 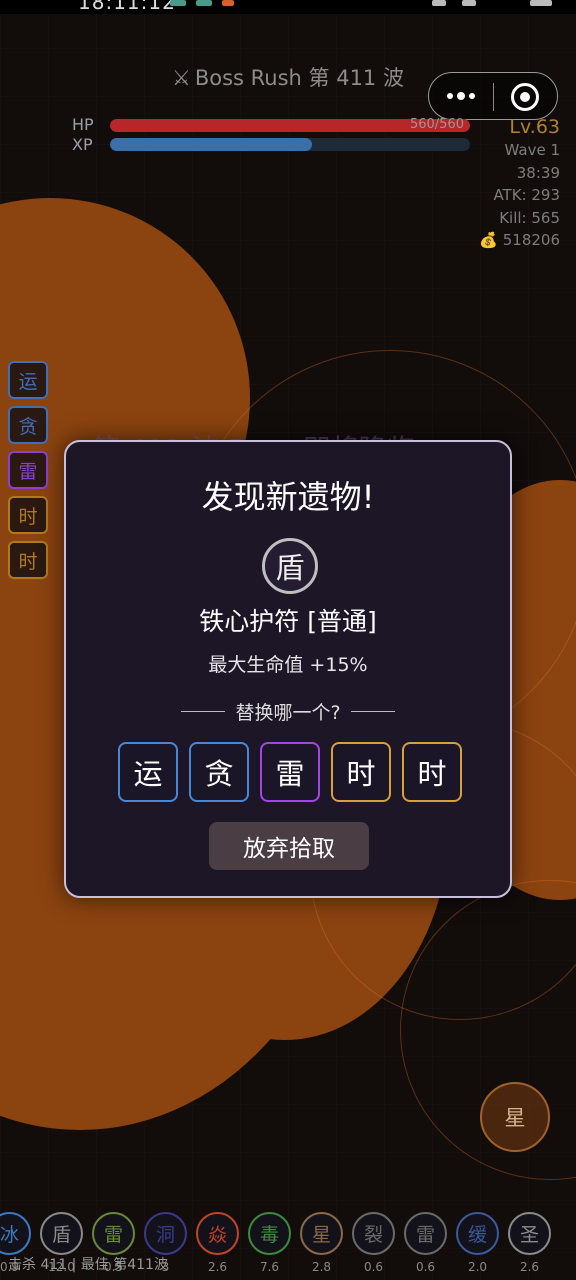 What do you see at coordinates (288, 665) in the screenshot?
I see `relic-description: 最大生命值 +15%` at bounding box center [288, 665].